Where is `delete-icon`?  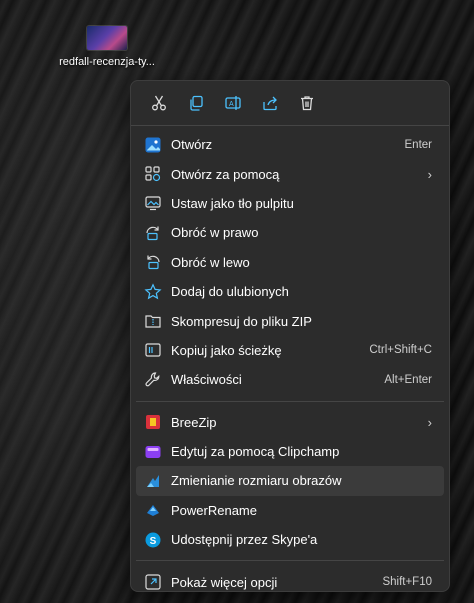
delete-icon is located at coordinates (306, 103).